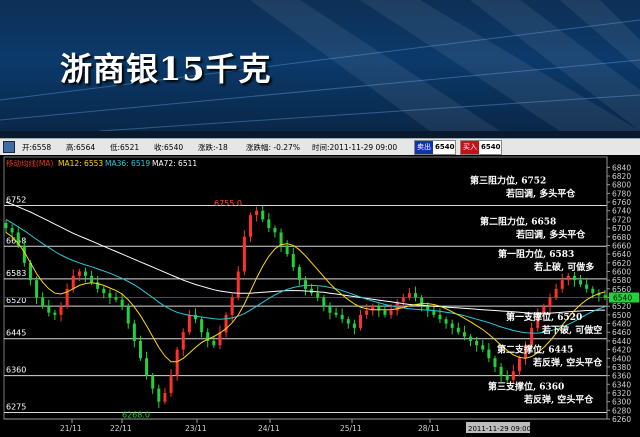 This screenshot has height=437, width=640. Describe the element at coordinates (518, 221) in the screenshot. I see `level-title: 第二阻力位, 6658` at that location.